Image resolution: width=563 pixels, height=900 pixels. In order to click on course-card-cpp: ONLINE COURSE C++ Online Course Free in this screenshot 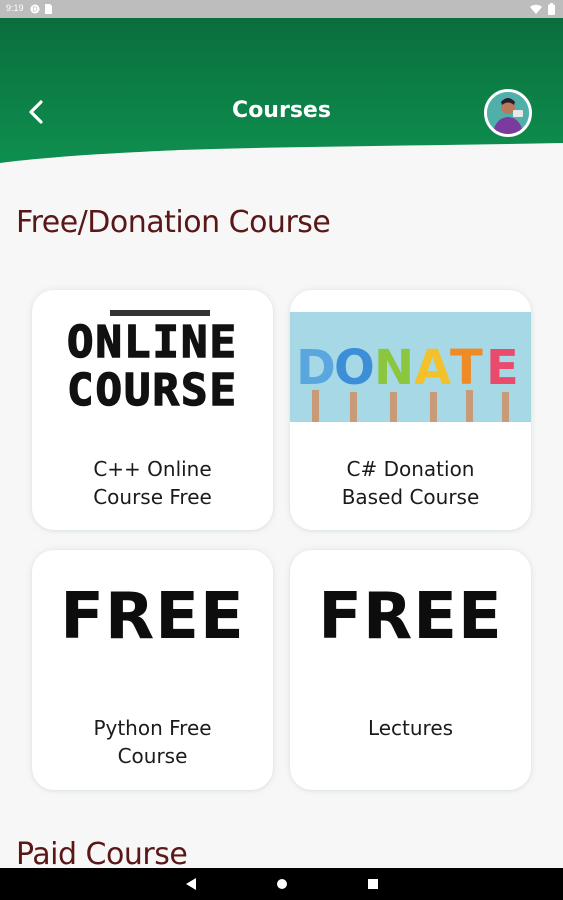, I will do `click(152, 410)`.